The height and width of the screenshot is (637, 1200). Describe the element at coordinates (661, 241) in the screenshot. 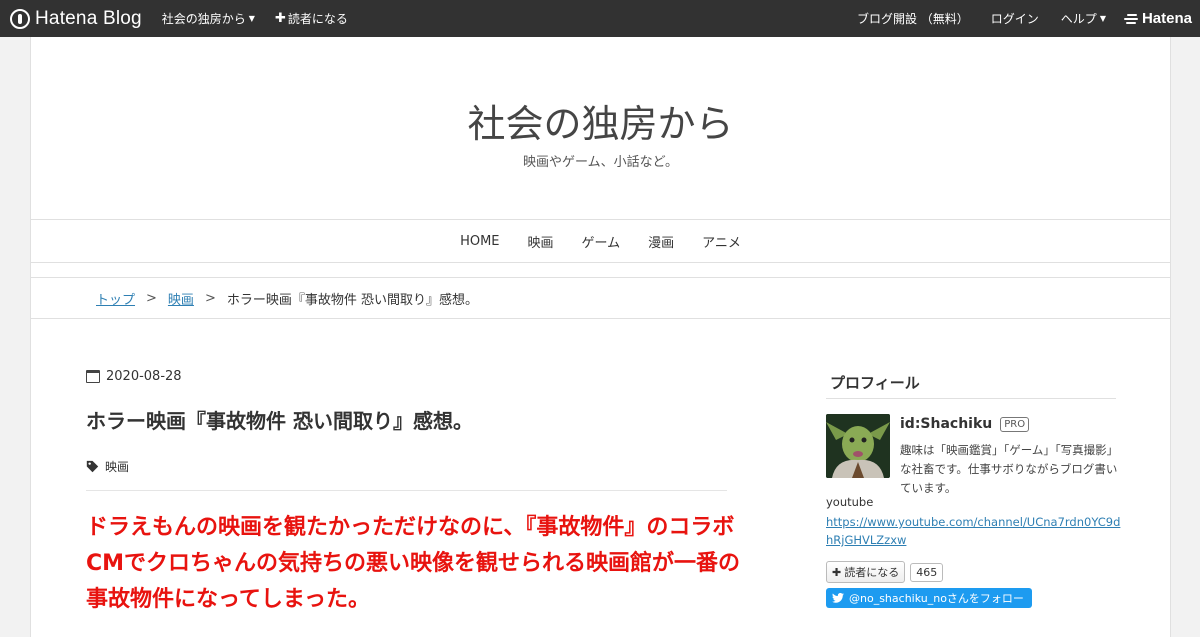

I see `nav-item-manga: 漫画` at that location.